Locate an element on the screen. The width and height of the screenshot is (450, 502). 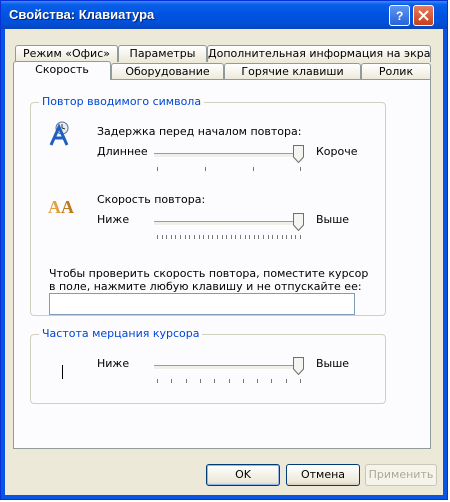
frame-bottom is located at coordinates (224, 497).